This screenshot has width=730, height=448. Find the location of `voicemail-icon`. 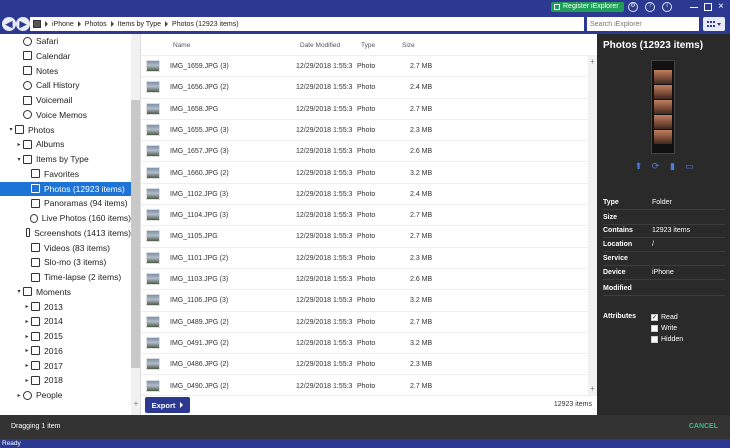

voicemail-icon is located at coordinates (27, 100).